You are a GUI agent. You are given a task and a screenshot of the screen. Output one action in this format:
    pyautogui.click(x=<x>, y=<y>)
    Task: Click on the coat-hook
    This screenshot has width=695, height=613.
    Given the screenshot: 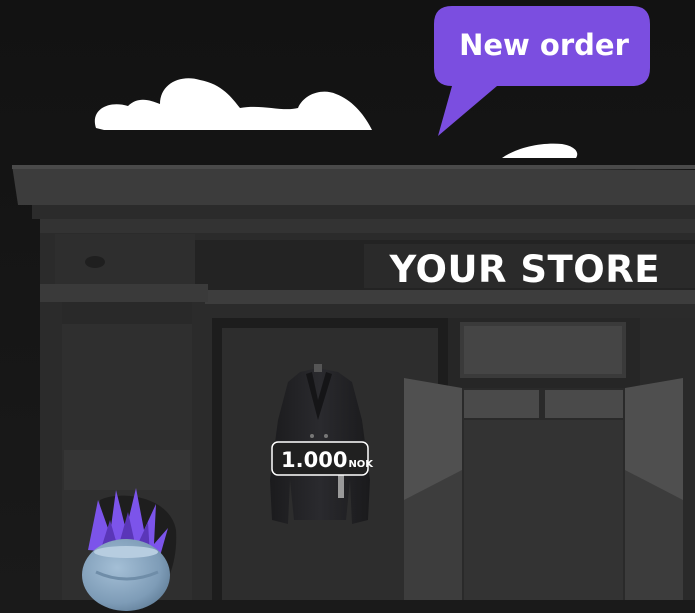 What is the action you would take?
    pyautogui.click(x=318, y=368)
    